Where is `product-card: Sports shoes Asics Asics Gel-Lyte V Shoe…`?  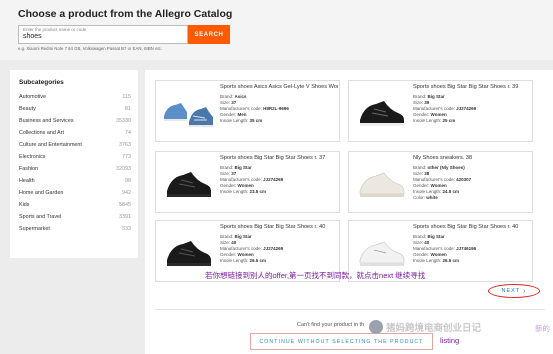
product-card: Sports shoes Asics Asics Gel-Lyte V Shoe… is located at coordinates (247, 111).